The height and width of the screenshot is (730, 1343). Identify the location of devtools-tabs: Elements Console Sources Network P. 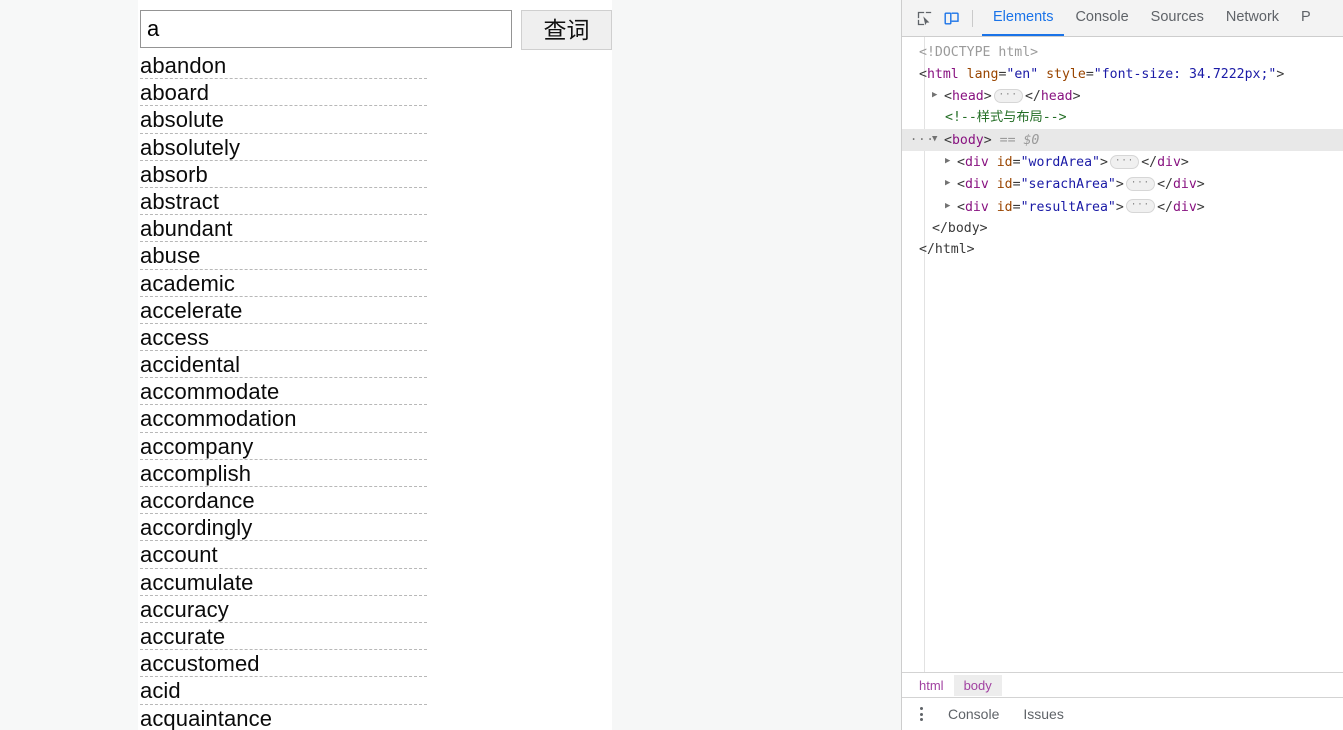
(1152, 18).